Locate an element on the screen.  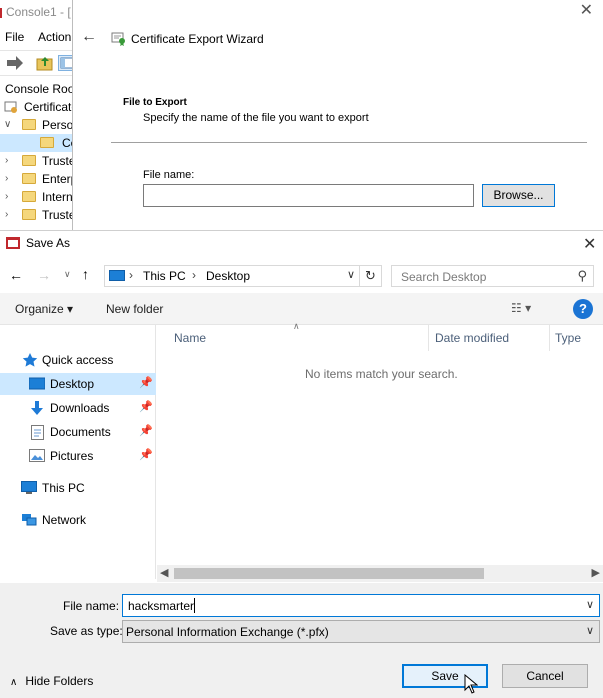
certificate-icon is located at coordinates (119, 38).